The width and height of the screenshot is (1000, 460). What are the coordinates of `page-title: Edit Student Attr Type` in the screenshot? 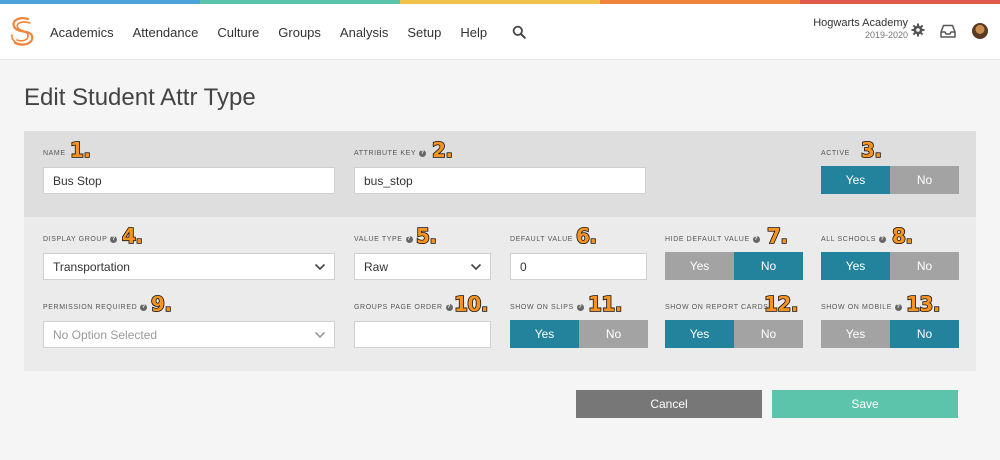 It's located at (140, 97).